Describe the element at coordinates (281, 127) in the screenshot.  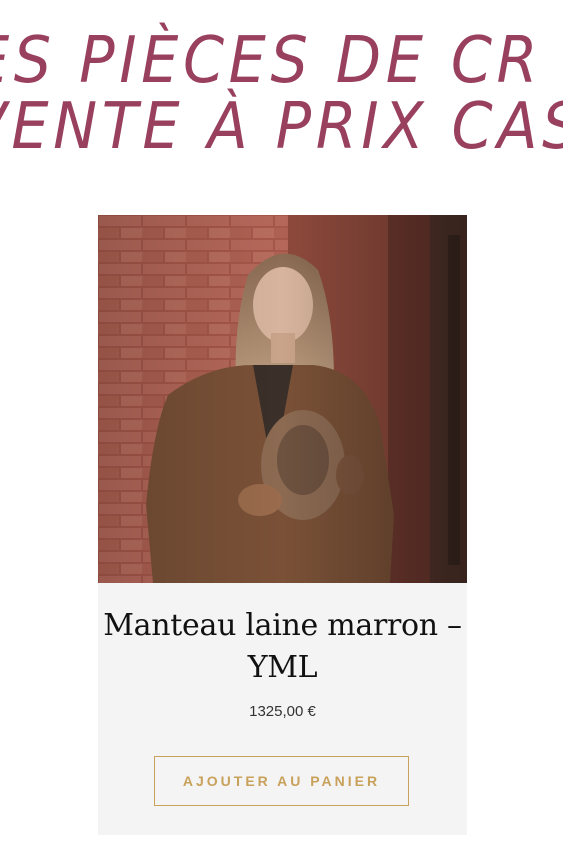
I see `promo-headline-line2: VENTE À PRIX CAS` at that location.